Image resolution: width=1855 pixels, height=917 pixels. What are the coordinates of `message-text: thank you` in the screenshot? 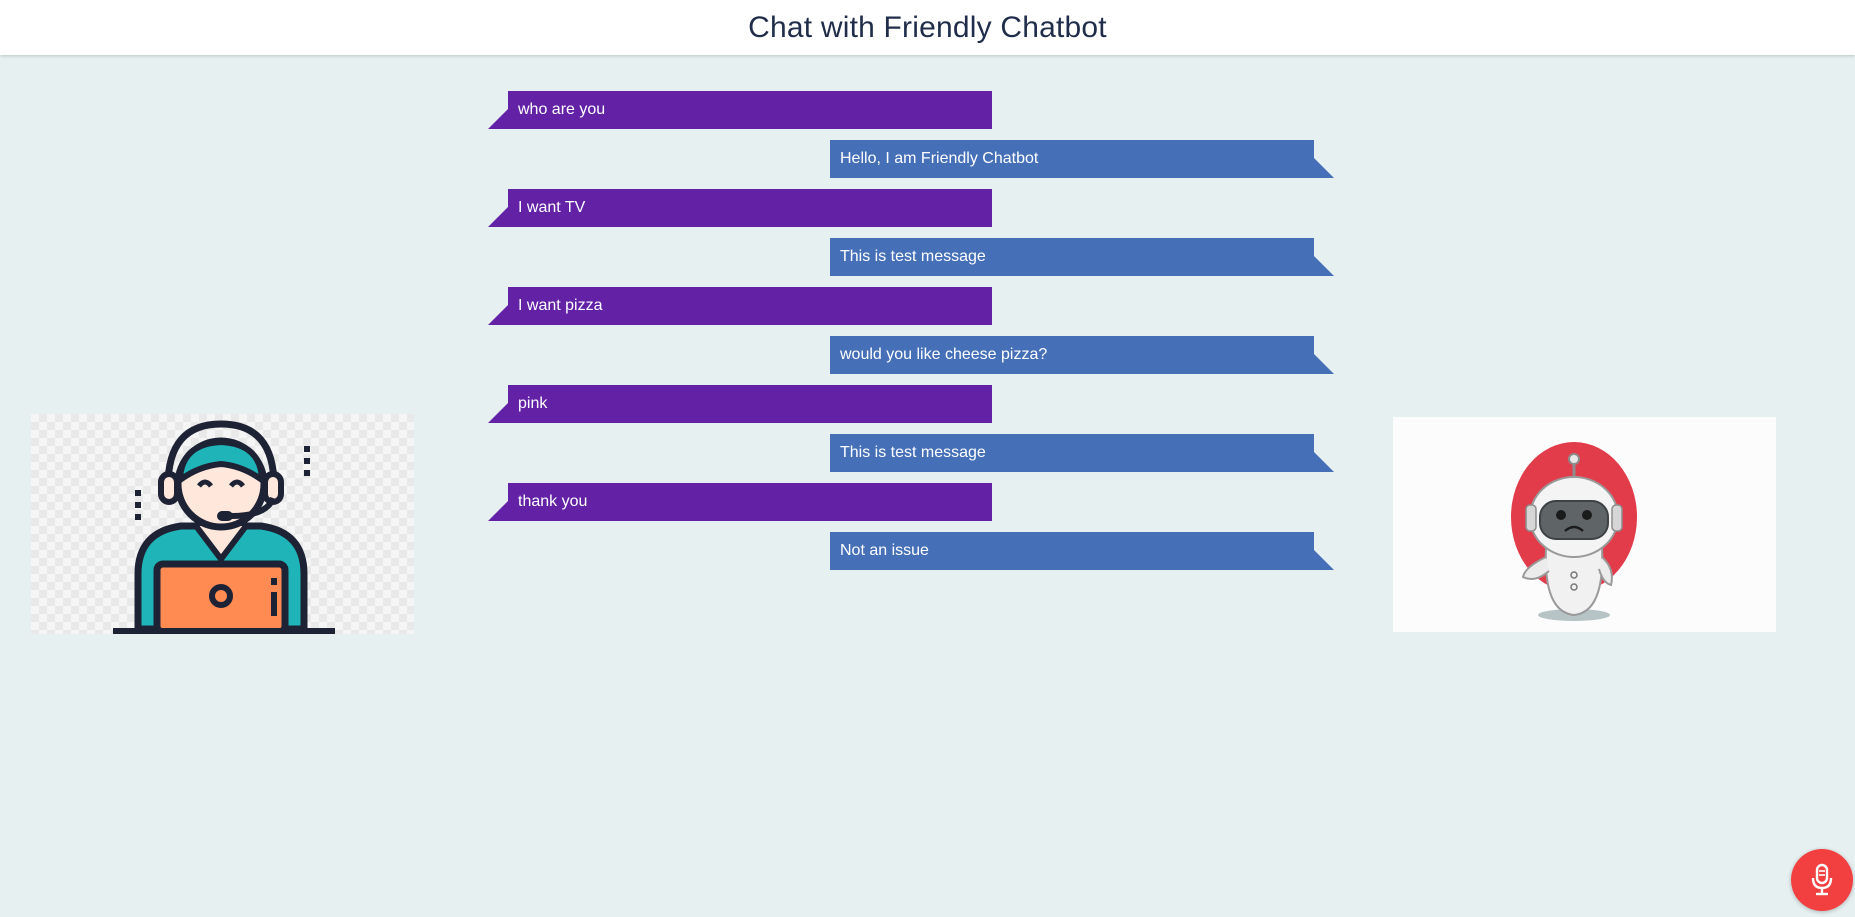 It's located at (553, 501).